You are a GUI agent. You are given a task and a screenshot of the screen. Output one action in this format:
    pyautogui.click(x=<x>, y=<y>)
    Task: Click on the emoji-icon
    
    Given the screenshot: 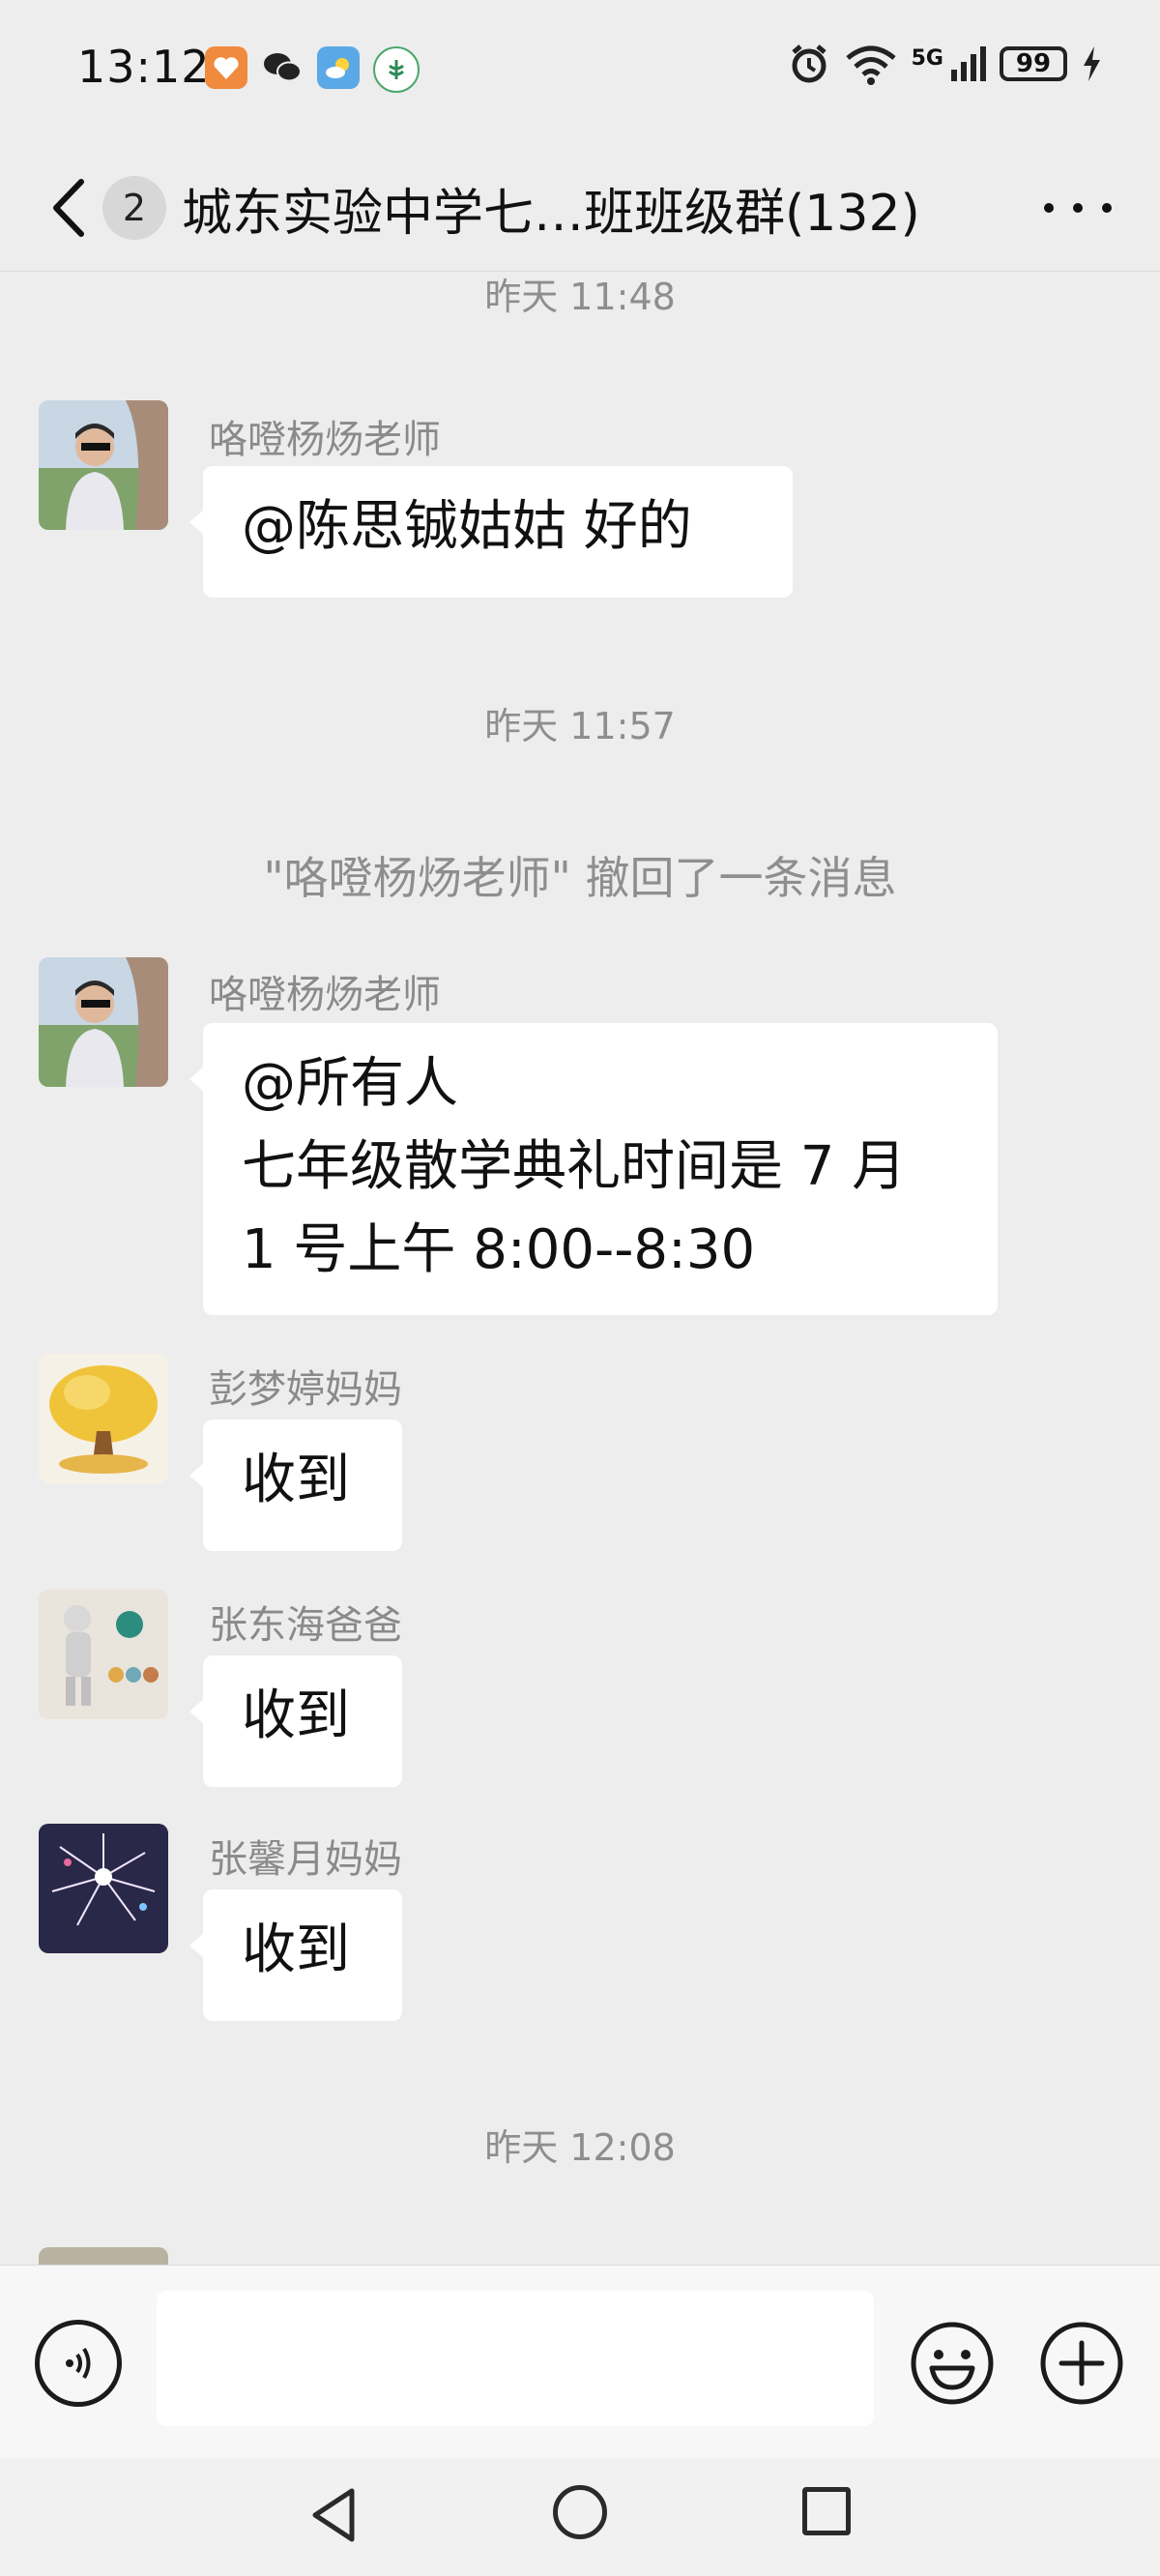 What is the action you would take?
    pyautogui.click(x=953, y=2363)
    